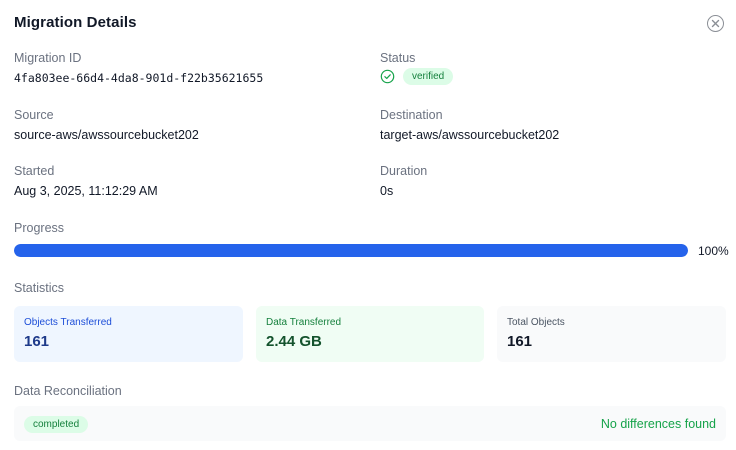 The height and width of the screenshot is (450, 736). What do you see at coordinates (536, 322) in the screenshot?
I see `total-objects-label: Total Objects` at bounding box center [536, 322].